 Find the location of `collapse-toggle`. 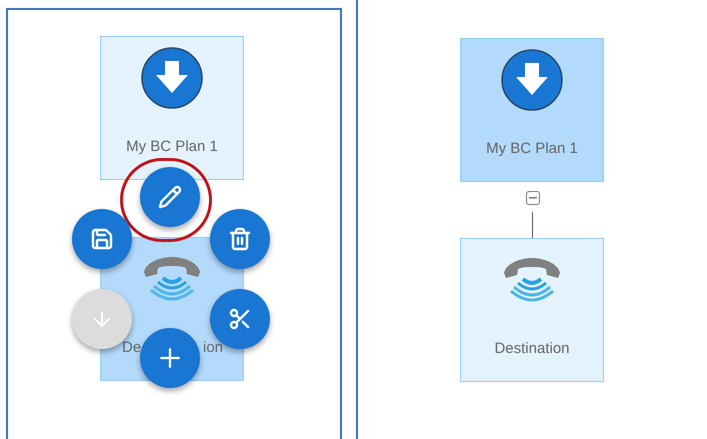

collapse-toggle is located at coordinates (533, 198).